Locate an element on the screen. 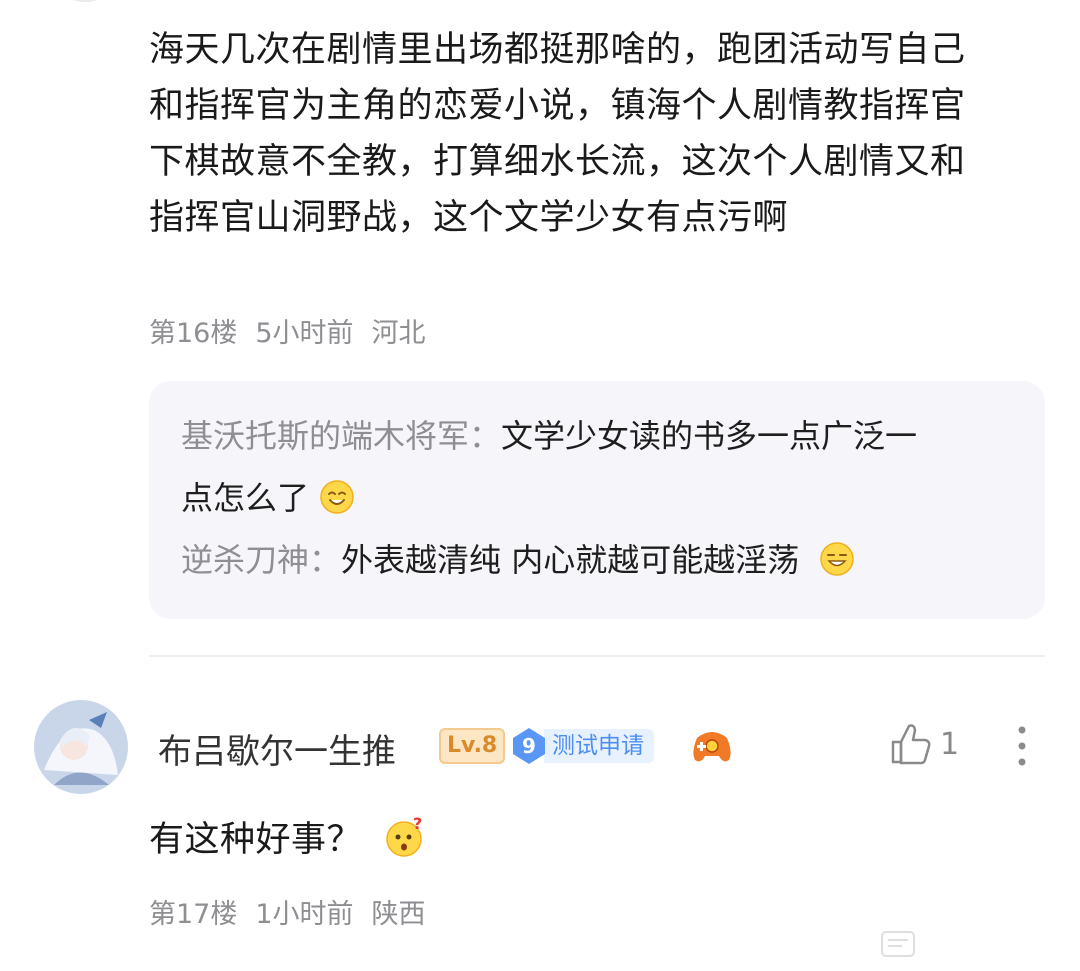 This screenshot has height=971, width=1080. grin-emoji is located at coordinates (837, 559).